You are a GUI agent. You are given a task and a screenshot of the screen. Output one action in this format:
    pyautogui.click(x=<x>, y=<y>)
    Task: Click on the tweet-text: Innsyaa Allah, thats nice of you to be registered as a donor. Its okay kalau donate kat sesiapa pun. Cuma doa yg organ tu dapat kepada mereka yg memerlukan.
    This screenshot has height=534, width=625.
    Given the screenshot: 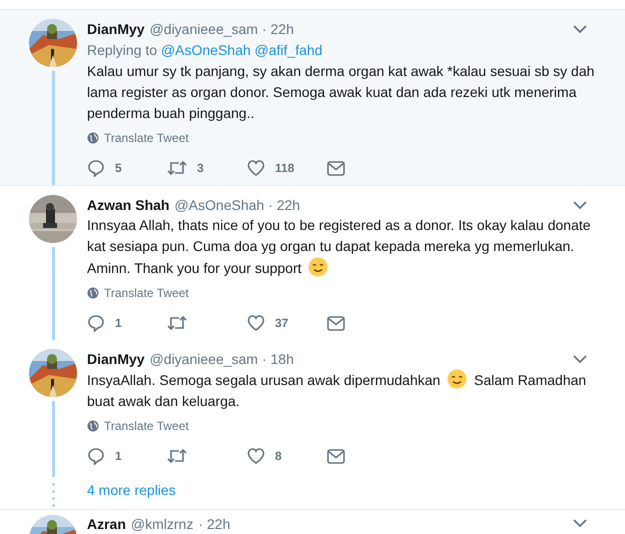 What is the action you would take?
    pyautogui.click(x=339, y=236)
    